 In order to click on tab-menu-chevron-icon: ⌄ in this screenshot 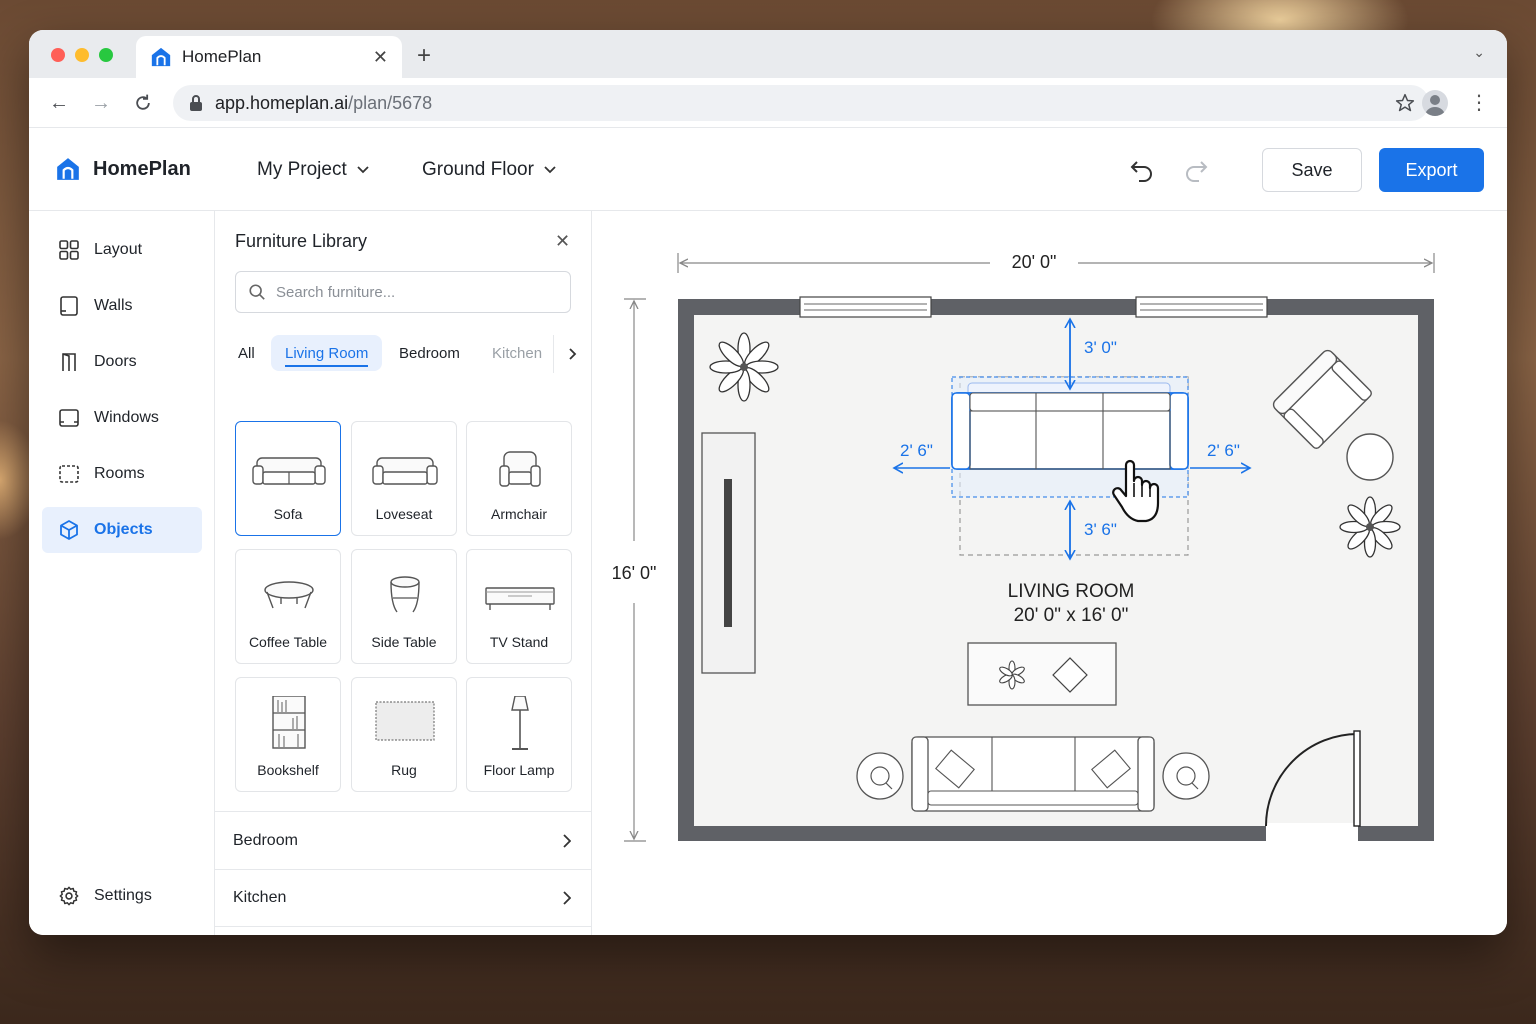, I will do `click(1479, 52)`.